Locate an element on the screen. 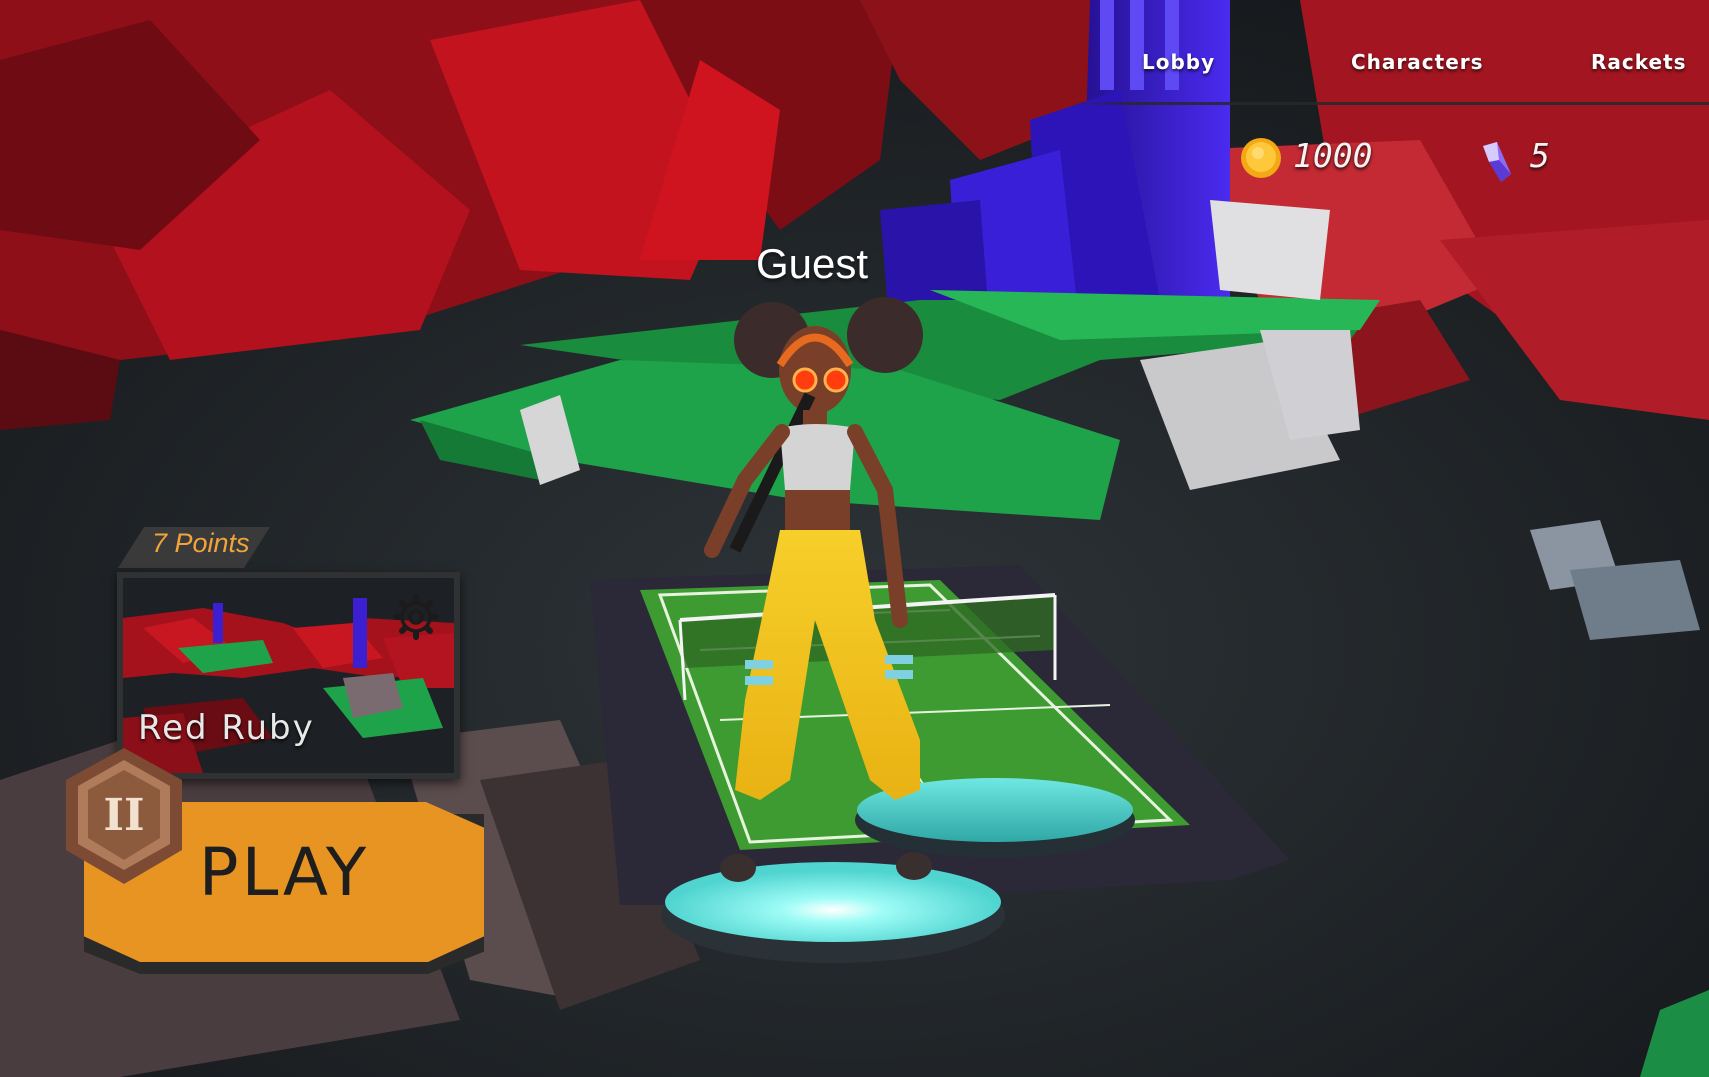  tab-characters: Characters is located at coordinates (1417, 62).